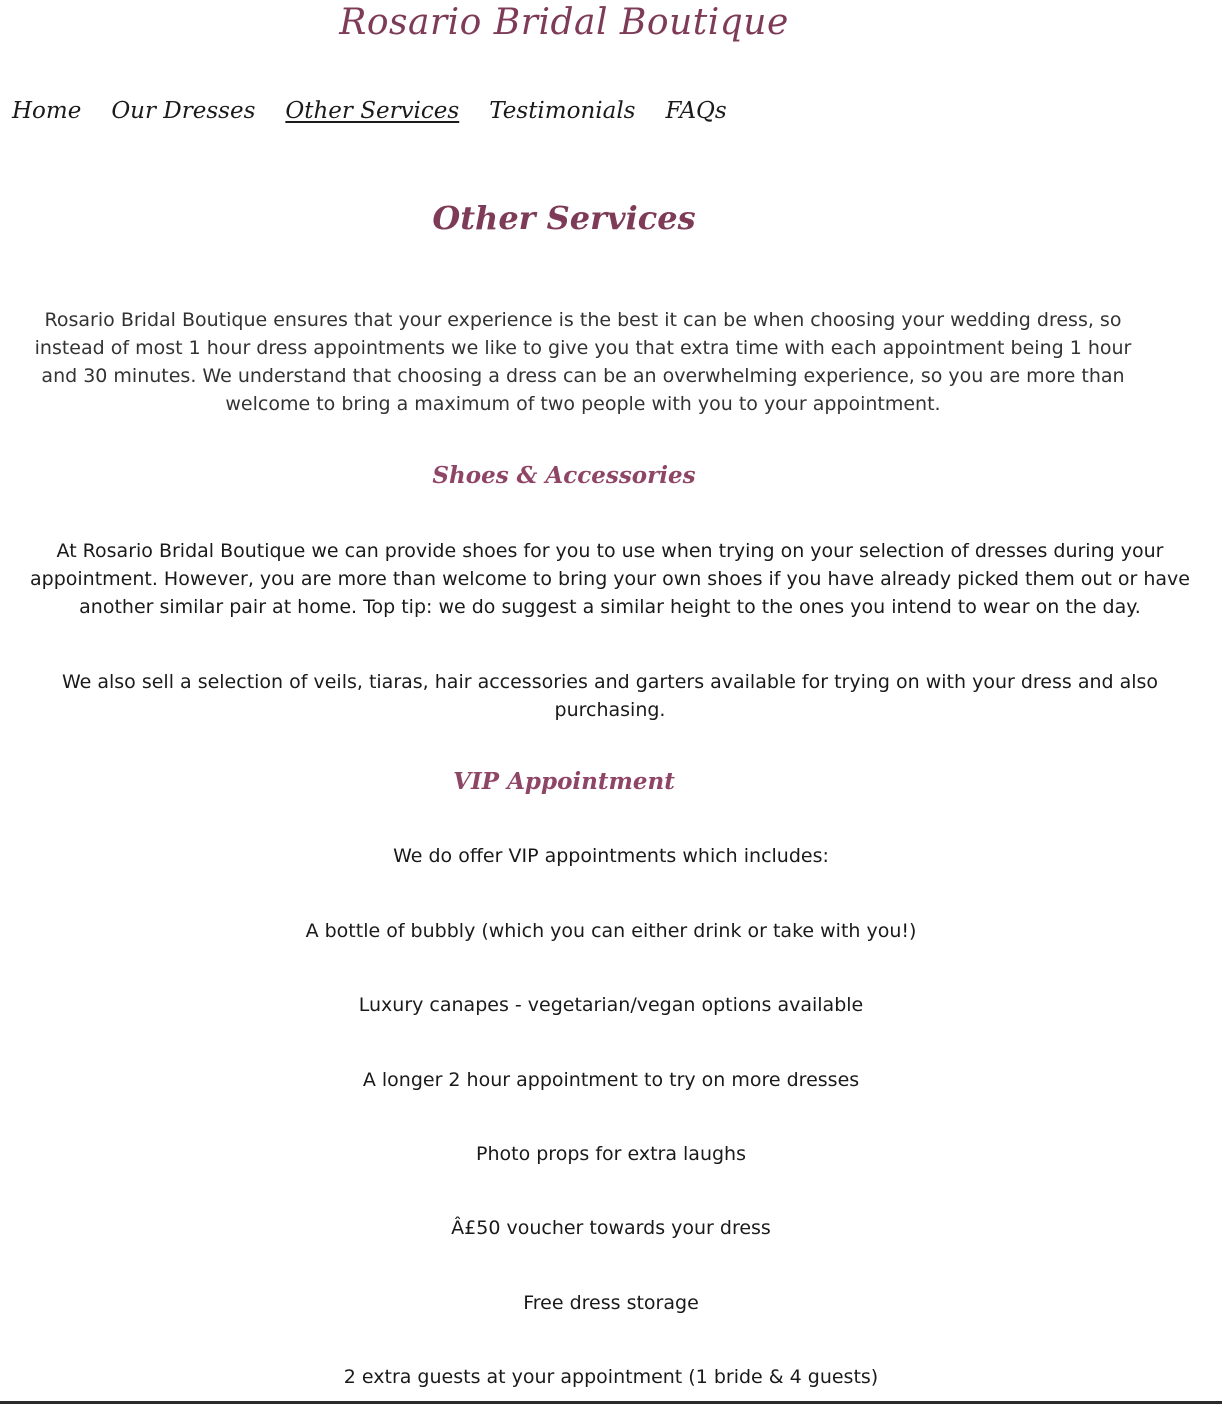  What do you see at coordinates (562, 111) in the screenshot?
I see `nav-item-testimonials: Testimonials` at bounding box center [562, 111].